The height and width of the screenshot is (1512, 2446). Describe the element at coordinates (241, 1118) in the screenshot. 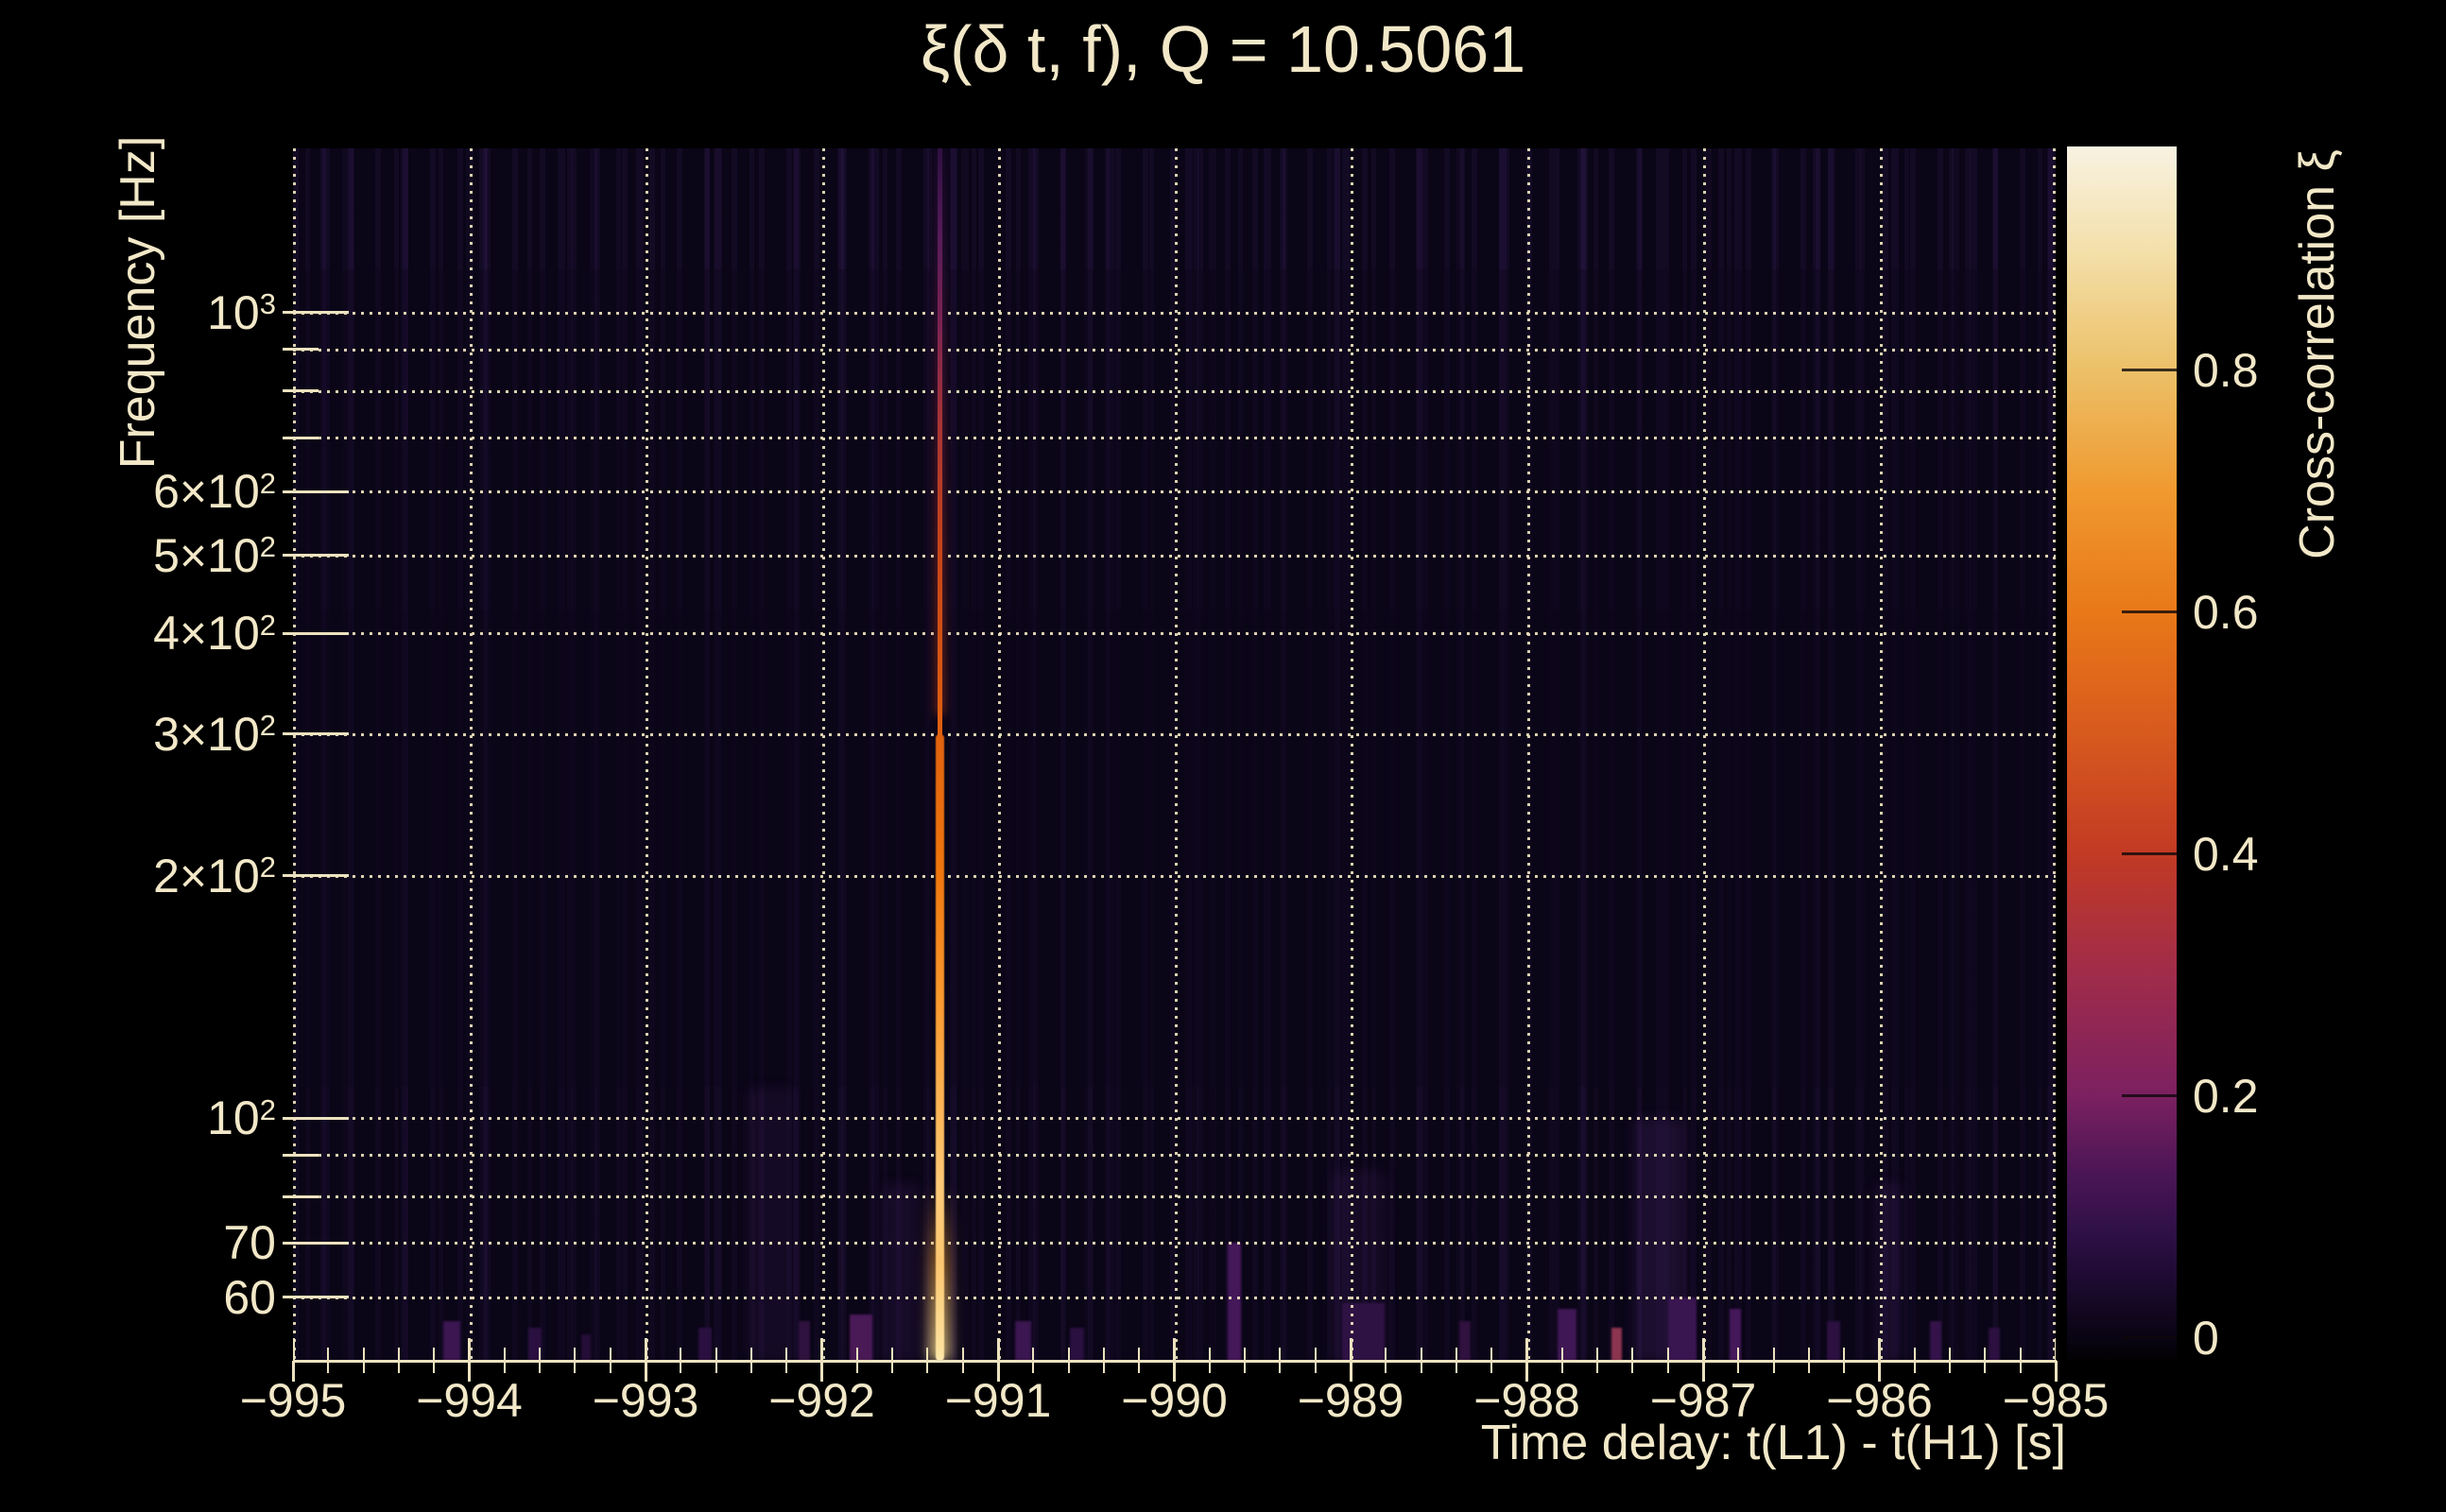

I see `y-tick-label: 102` at that location.